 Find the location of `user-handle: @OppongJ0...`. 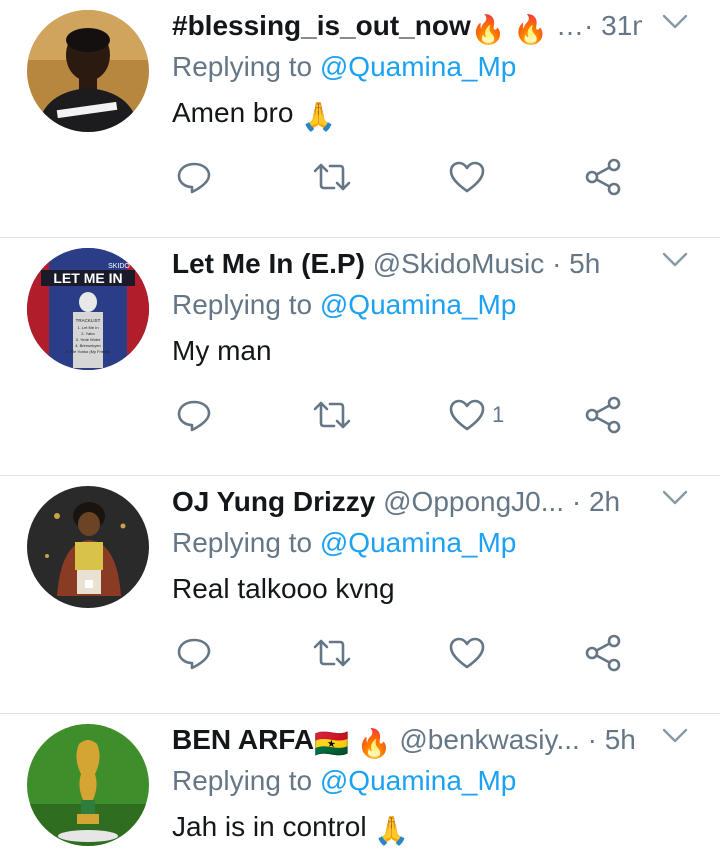

user-handle: @OppongJ0... is located at coordinates (473, 501).